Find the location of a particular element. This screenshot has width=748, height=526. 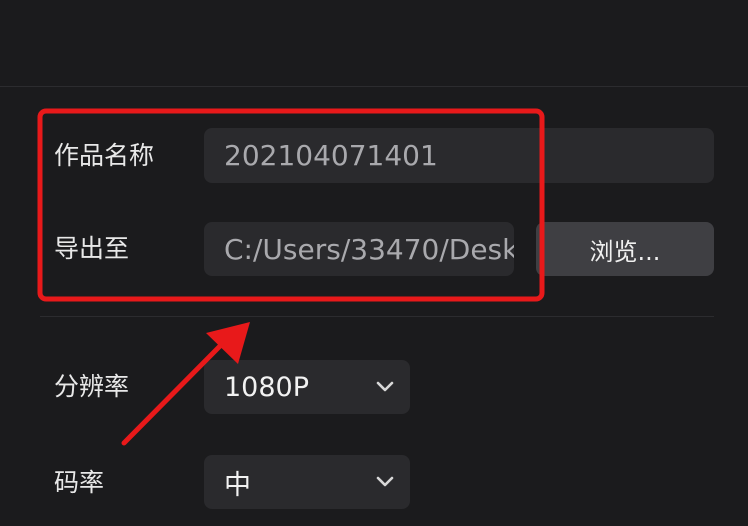

name-label: 作品名称 is located at coordinates (104, 155).